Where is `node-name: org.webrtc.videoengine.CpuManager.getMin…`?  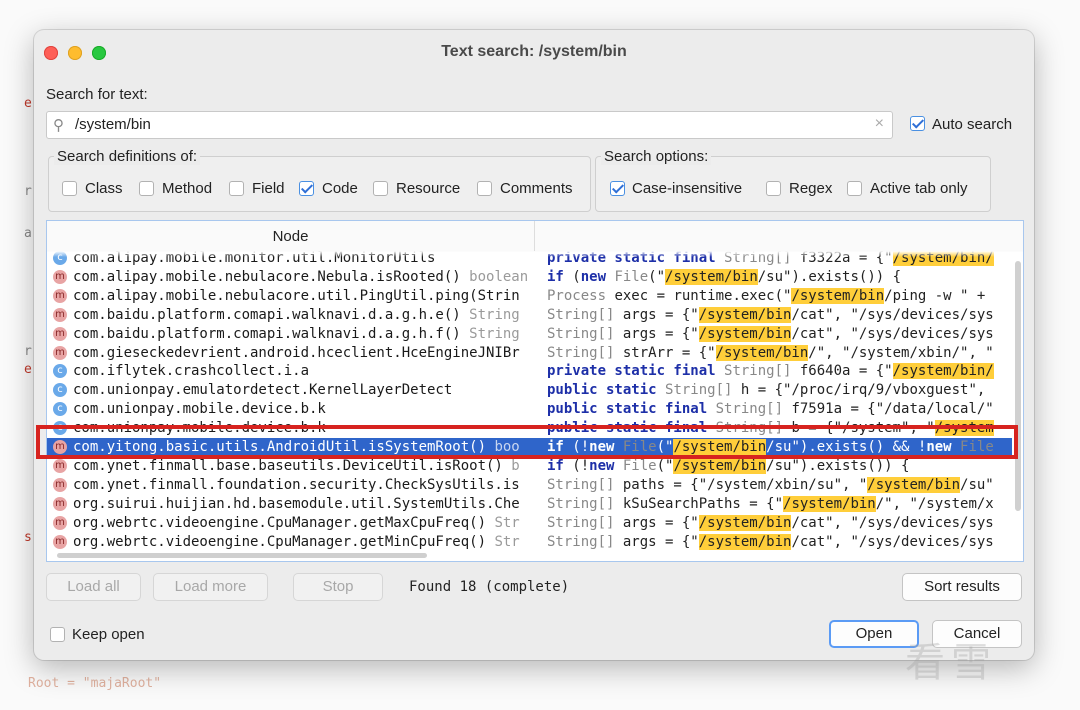 node-name: org.webrtc.videoengine.CpuManager.getMin… is located at coordinates (284, 541).